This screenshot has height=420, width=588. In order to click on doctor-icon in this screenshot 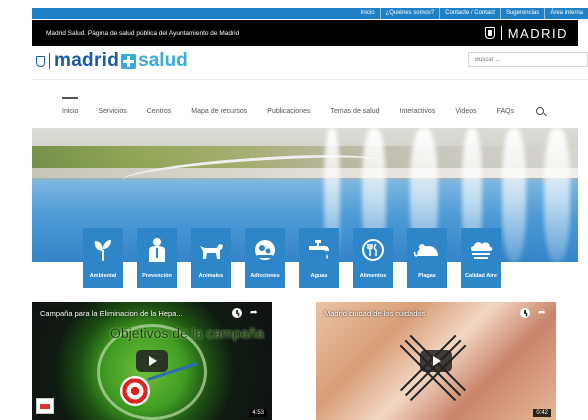, I will do `click(157, 250)`.